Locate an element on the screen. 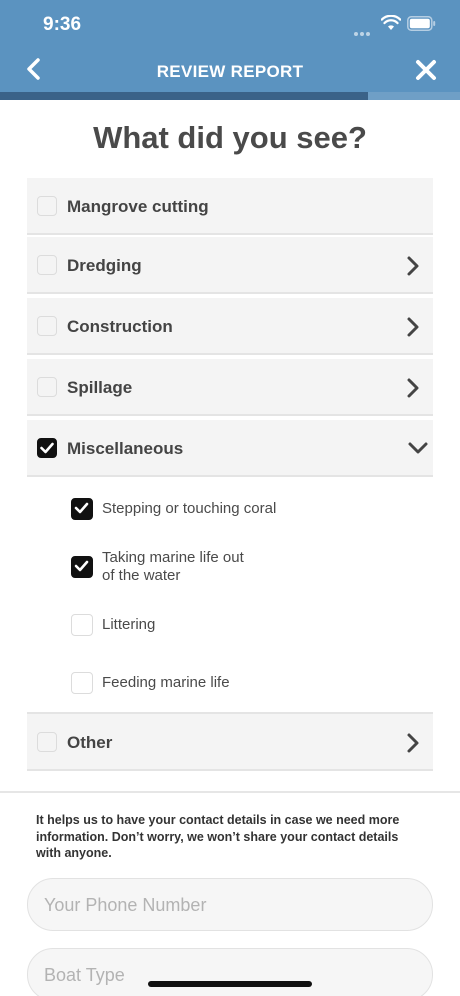  chevron-down-icon is located at coordinates (418, 448).